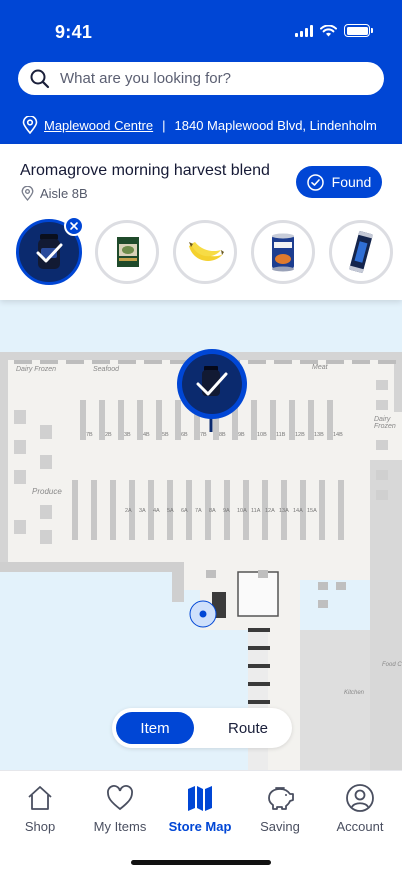 The height and width of the screenshot is (874, 402). I want to click on nav-my-items-label: My Items, so click(120, 826).